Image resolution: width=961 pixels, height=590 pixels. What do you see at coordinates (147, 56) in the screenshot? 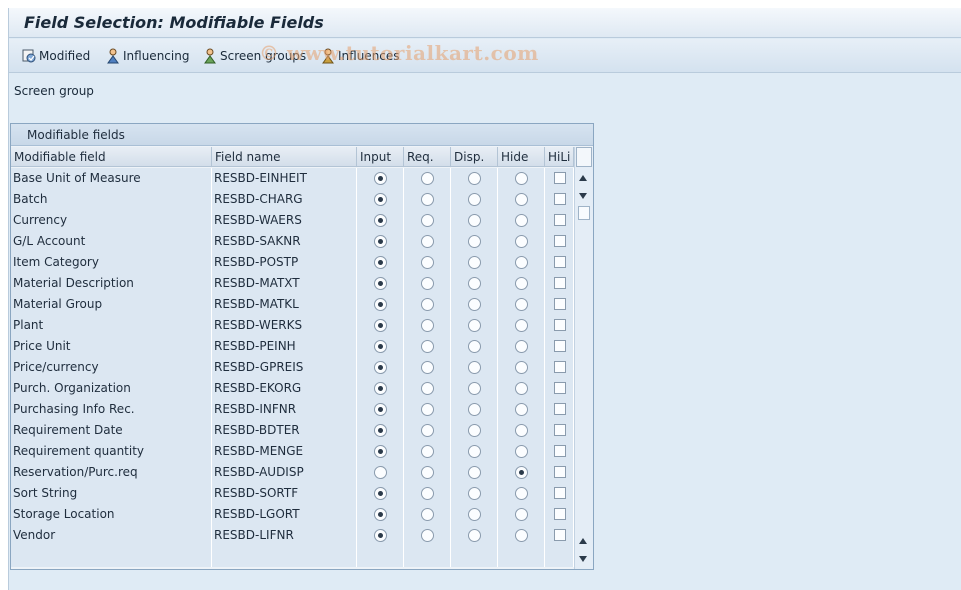
I see `influencing-button: Influencing` at bounding box center [147, 56].